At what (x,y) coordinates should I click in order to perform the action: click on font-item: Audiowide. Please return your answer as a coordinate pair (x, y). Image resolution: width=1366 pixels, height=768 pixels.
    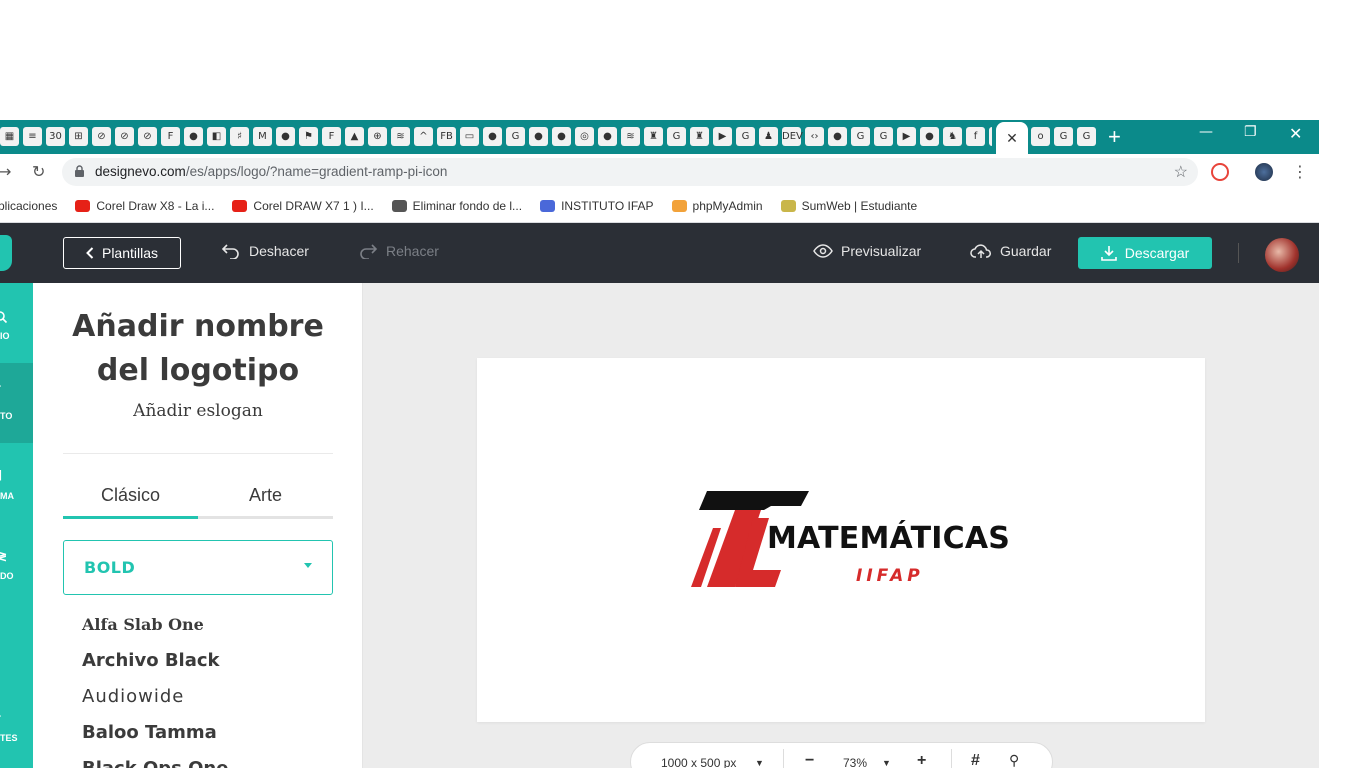
    Looking at the image, I should click on (207, 701).